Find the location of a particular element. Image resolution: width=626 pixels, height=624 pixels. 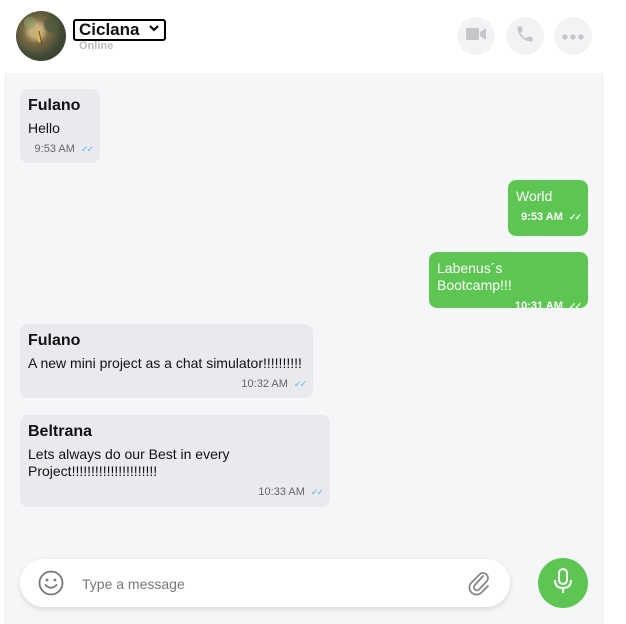

message-time: 10:32 AM is located at coordinates (264, 384).